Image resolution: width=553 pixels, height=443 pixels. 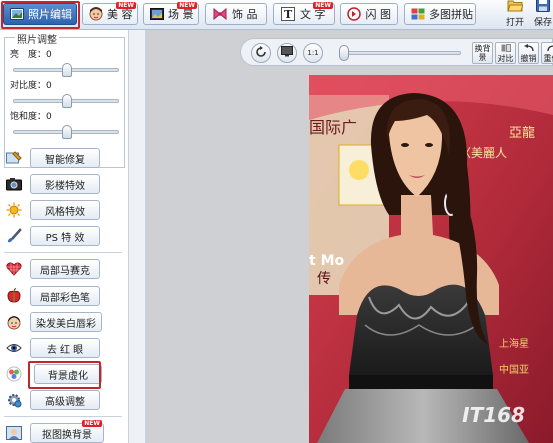 I want to click on face-makeup-icon, so click(x=14, y=322).